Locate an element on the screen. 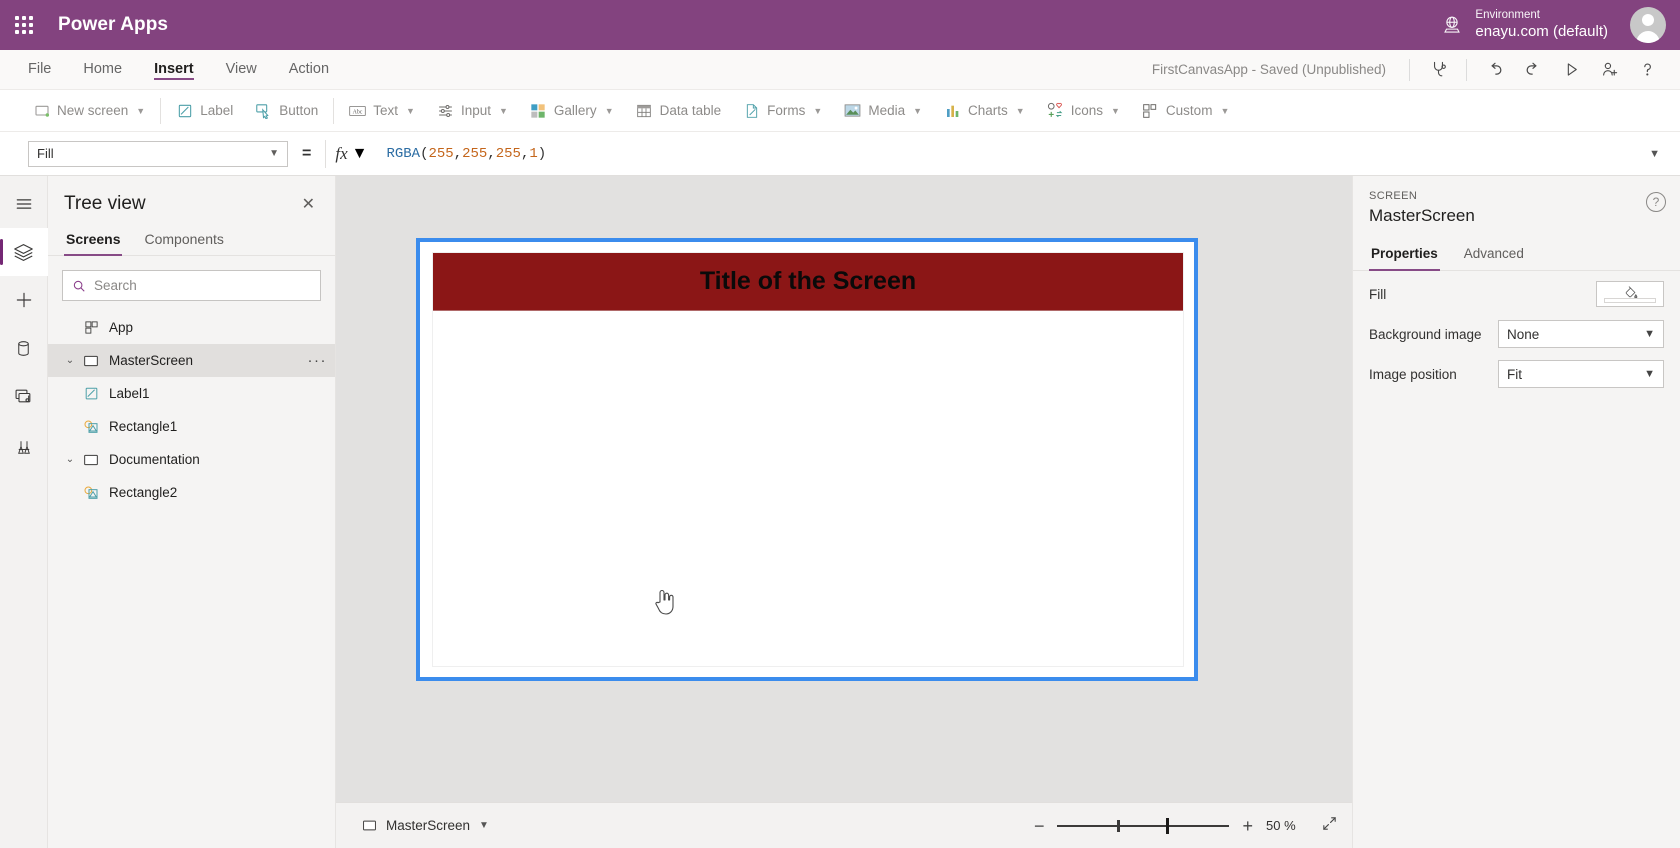 This screenshot has width=1680, height=848. zoom-in-button: + is located at coordinates (1247, 826).